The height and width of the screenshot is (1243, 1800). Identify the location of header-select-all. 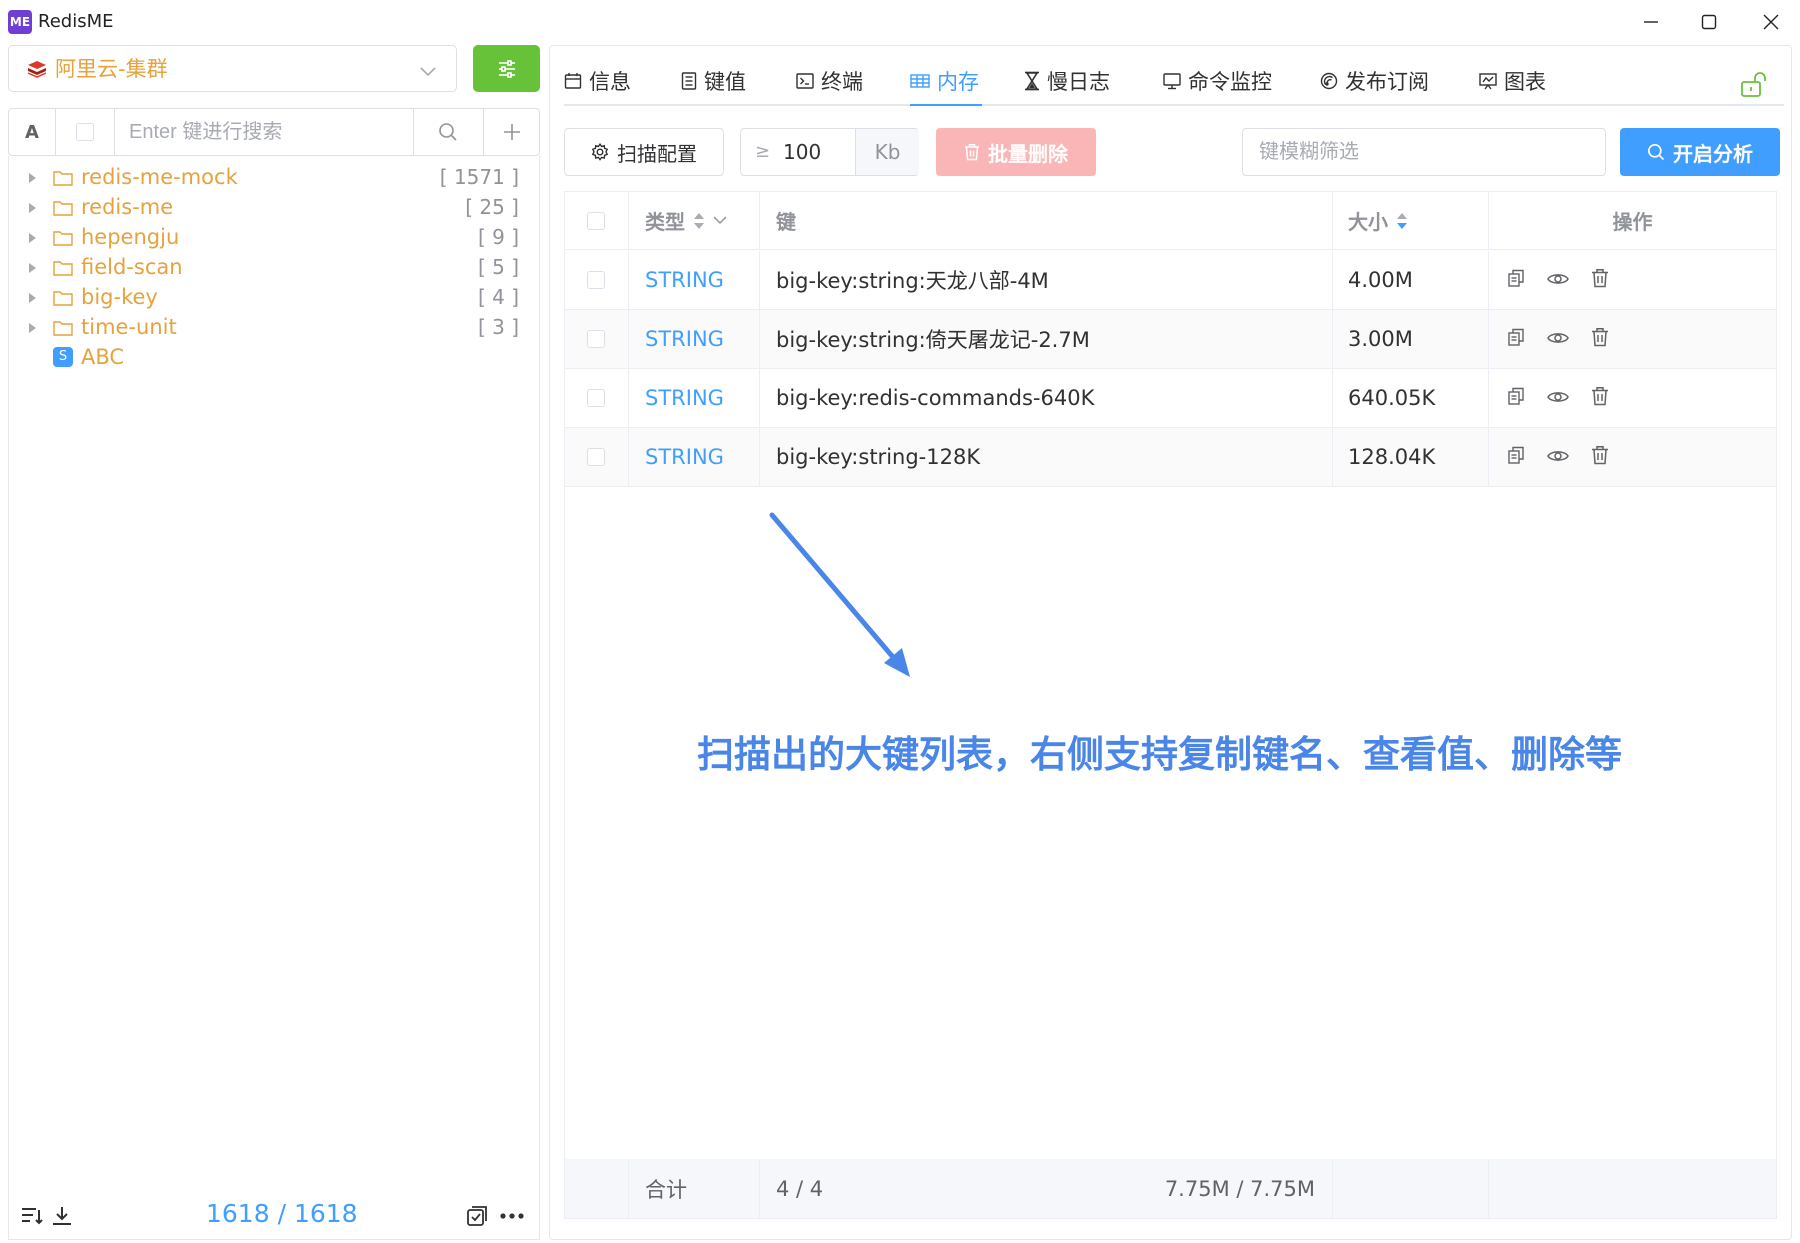
(596, 220).